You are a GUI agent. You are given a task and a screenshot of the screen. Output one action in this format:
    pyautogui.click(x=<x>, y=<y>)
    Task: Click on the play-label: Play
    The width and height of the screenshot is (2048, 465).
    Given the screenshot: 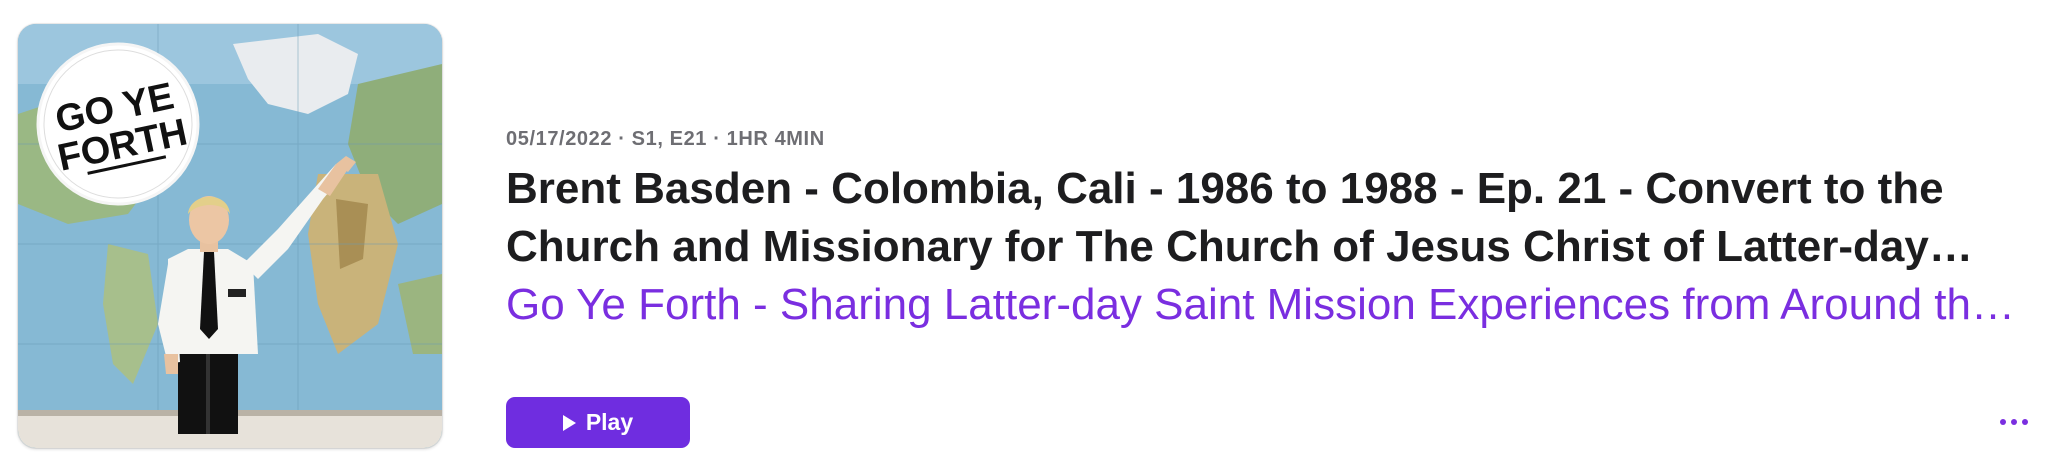 What is the action you would take?
    pyautogui.click(x=609, y=422)
    